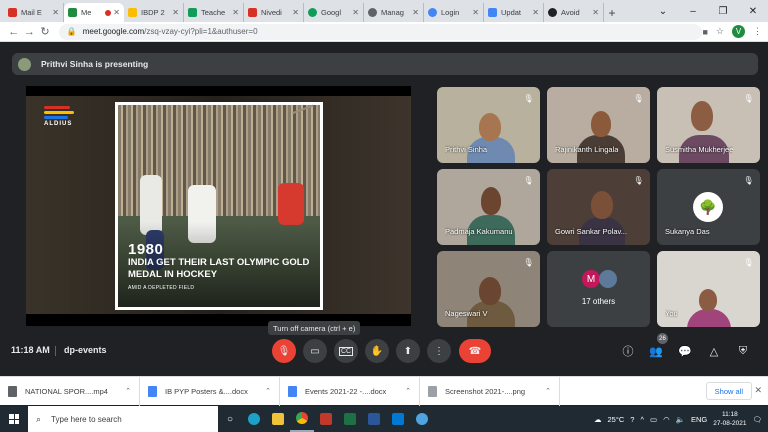 Image resolution: width=768 pixels, height=432 pixels. What do you see at coordinates (612, 12) in the screenshot?
I see `new-tab-button: +` at bounding box center [612, 12].